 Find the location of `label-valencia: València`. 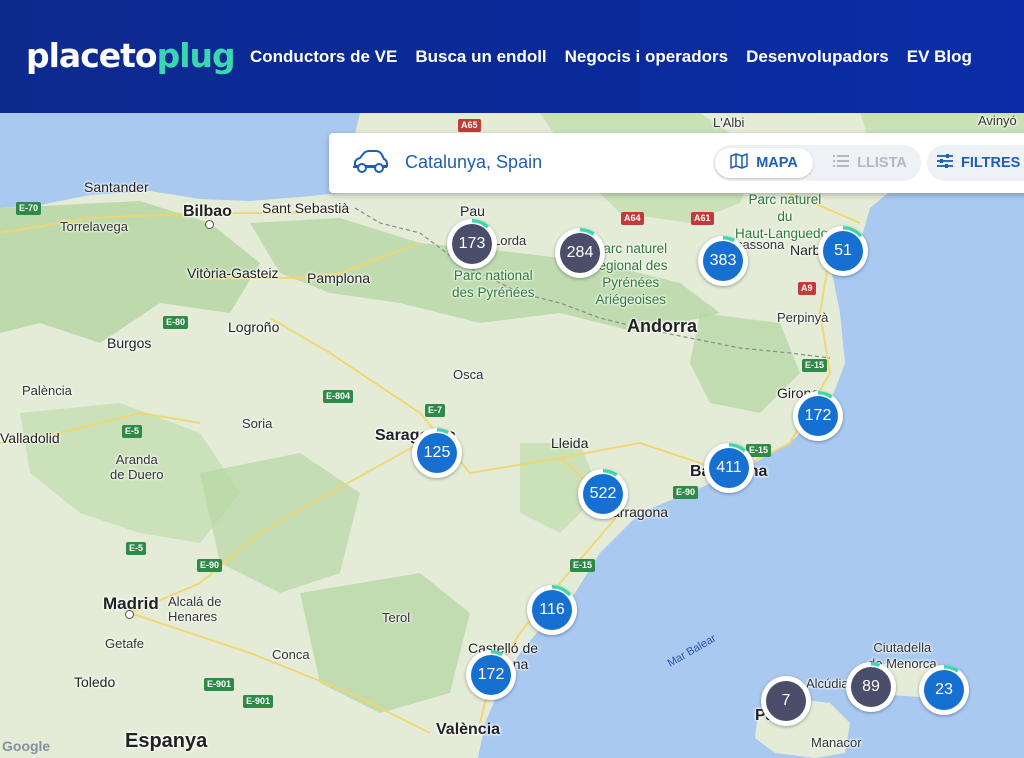

label-valencia: València is located at coordinates (468, 729).